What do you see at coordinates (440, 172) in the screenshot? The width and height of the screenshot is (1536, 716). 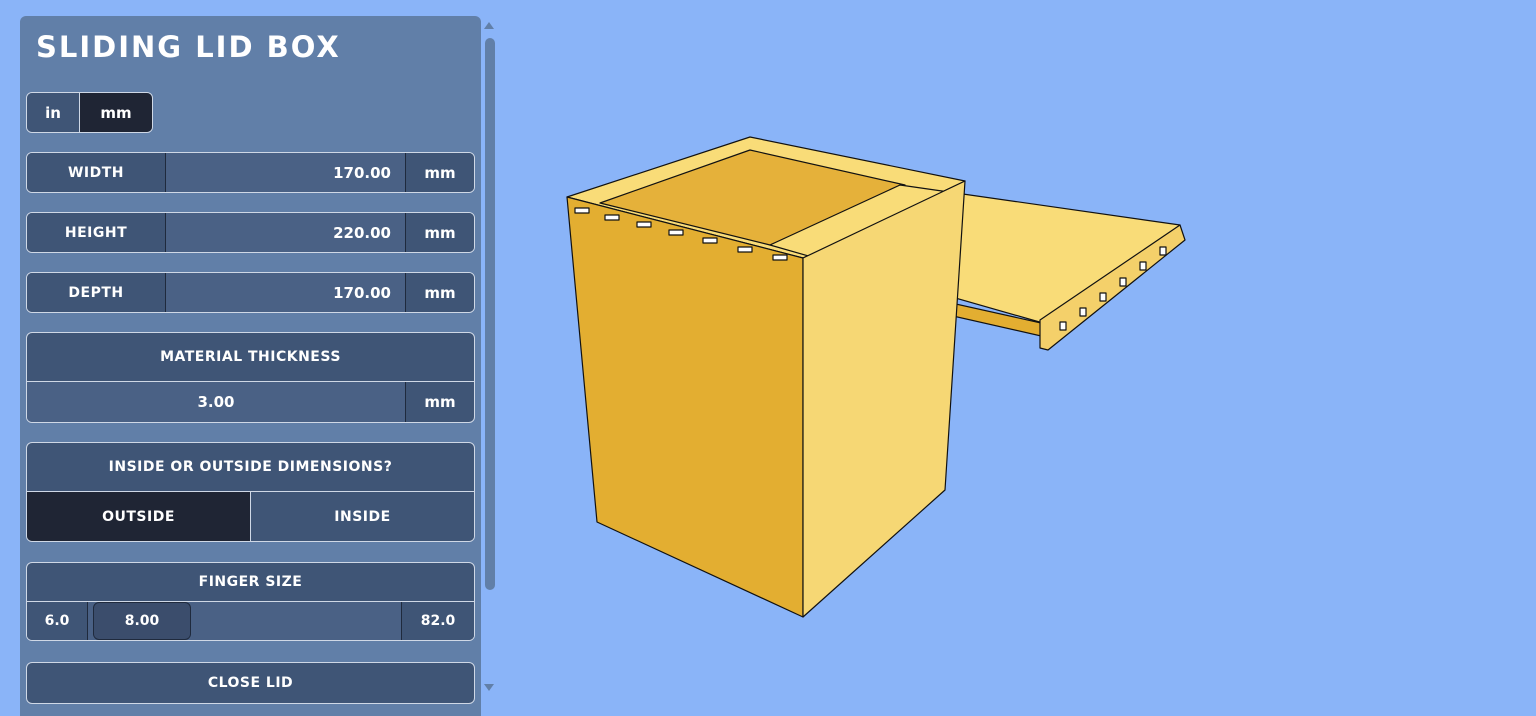 I see `width-unit: mm` at bounding box center [440, 172].